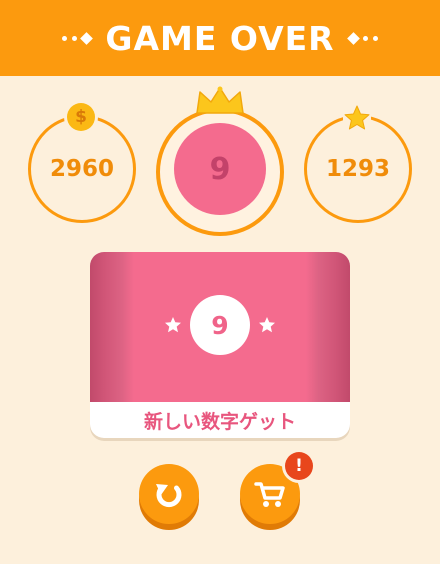  I want to click on best-number-circle: 9, so click(220, 169).